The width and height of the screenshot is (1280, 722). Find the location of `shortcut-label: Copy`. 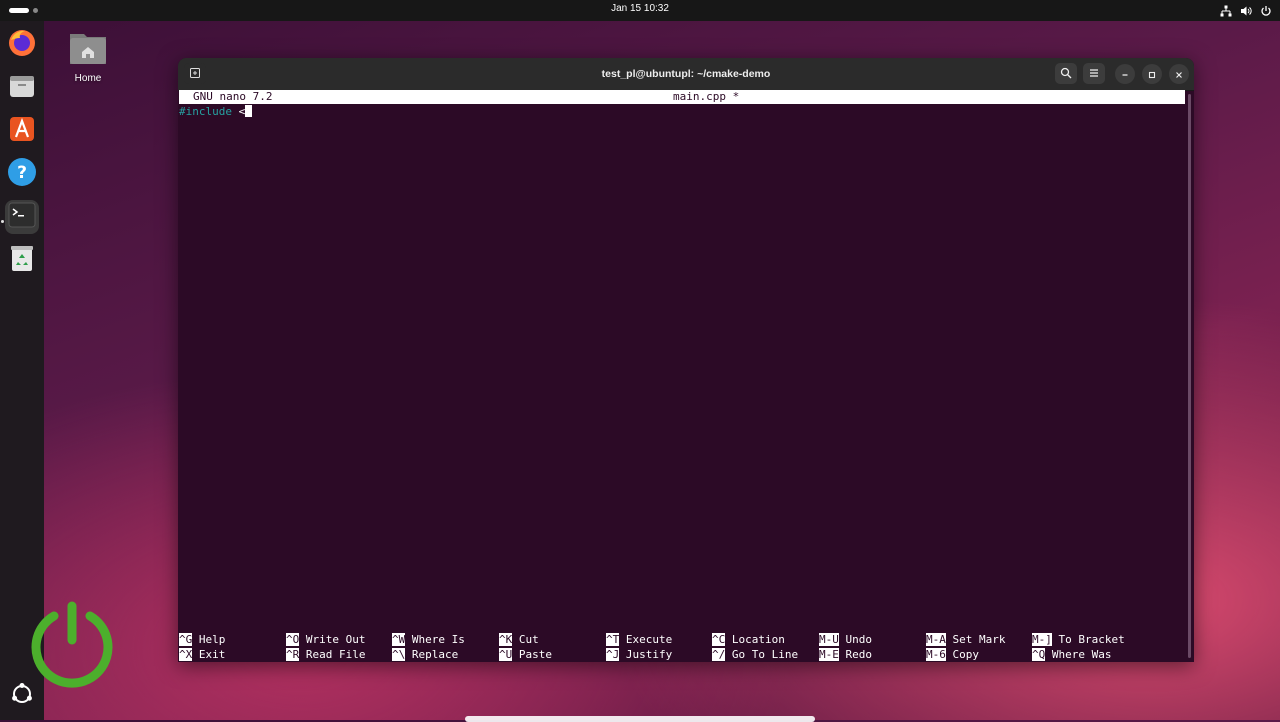

shortcut-label: Copy is located at coordinates (966, 654).